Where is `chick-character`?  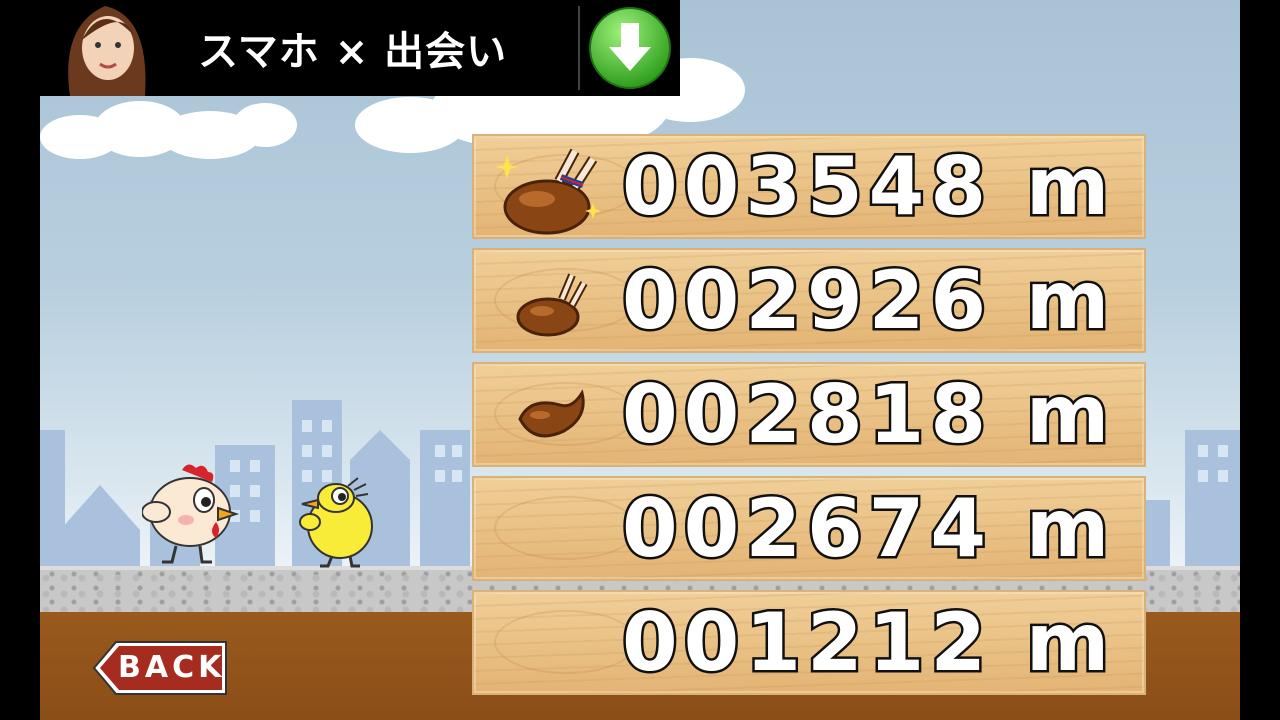 chick-character is located at coordinates (336, 522).